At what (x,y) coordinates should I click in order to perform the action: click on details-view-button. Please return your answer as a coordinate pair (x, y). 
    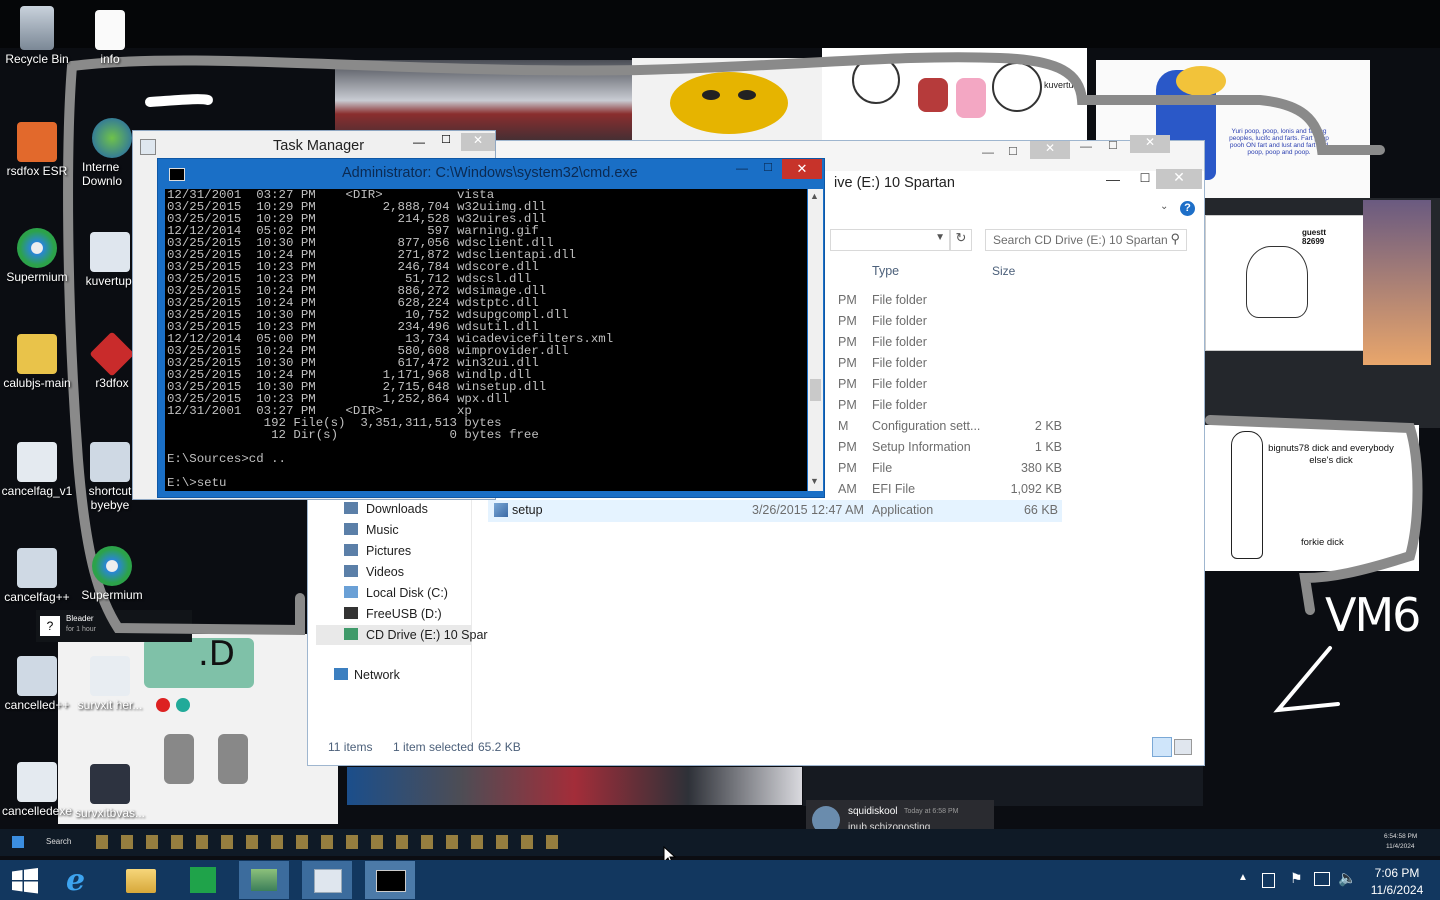
    Looking at the image, I should click on (1162, 747).